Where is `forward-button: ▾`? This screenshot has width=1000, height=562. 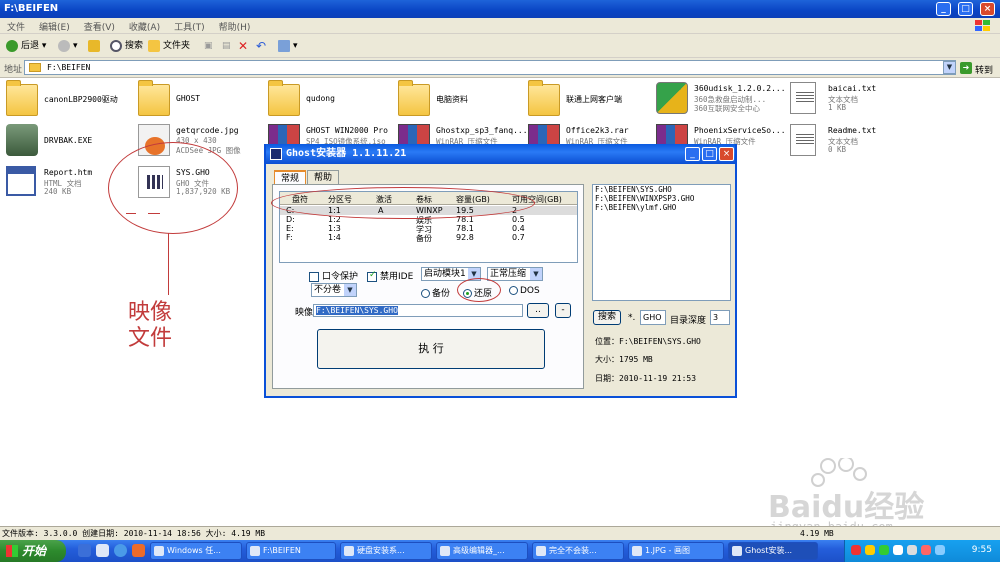
forward-button: ▾ is located at coordinates (68, 46).